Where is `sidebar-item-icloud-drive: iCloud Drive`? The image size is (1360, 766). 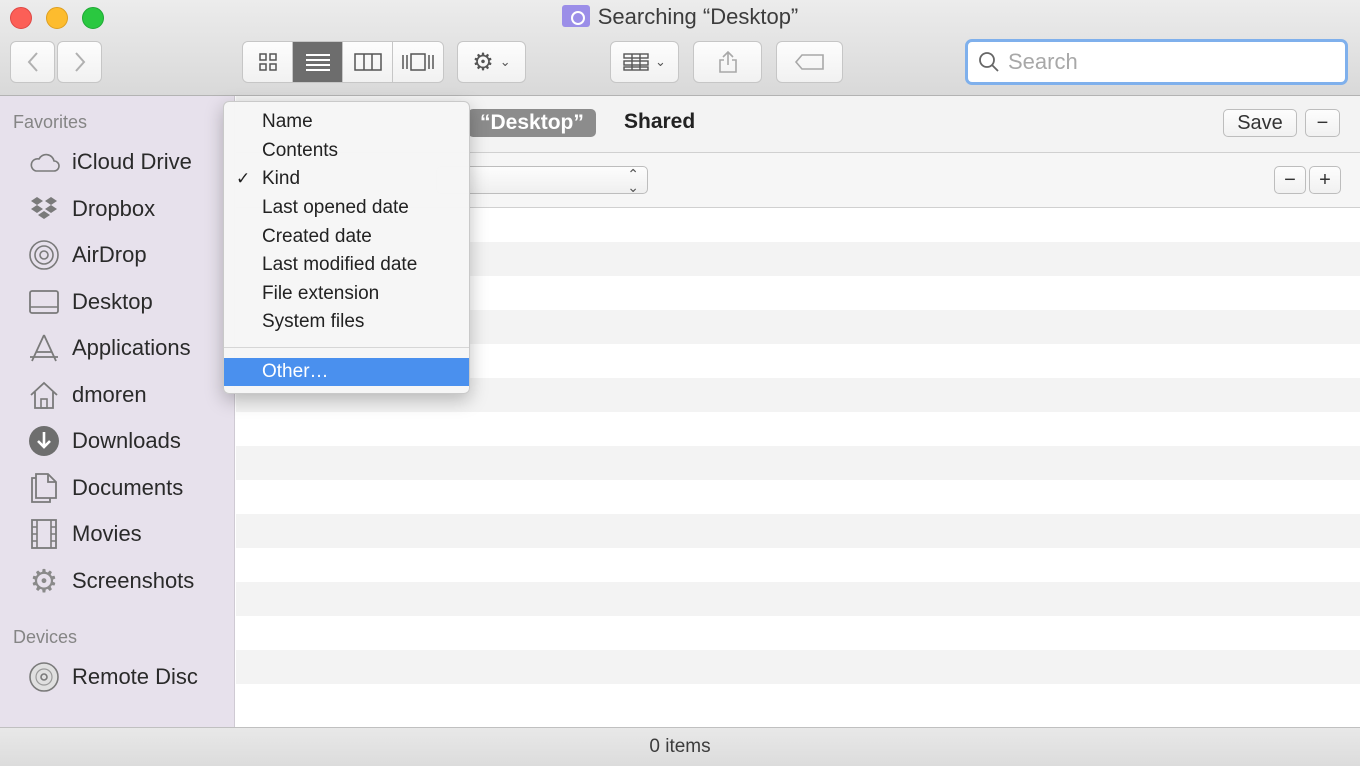
sidebar-item-icloud-drive: iCloud Drive is located at coordinates (109, 162).